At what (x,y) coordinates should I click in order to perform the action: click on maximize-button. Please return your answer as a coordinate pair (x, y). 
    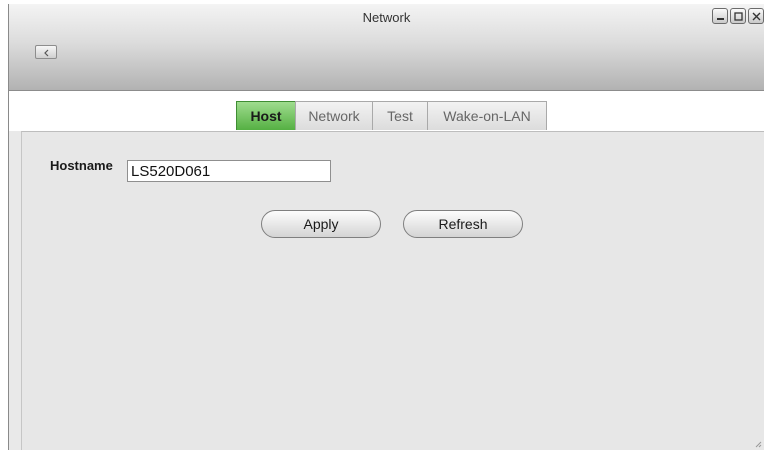
    Looking at the image, I should click on (738, 16).